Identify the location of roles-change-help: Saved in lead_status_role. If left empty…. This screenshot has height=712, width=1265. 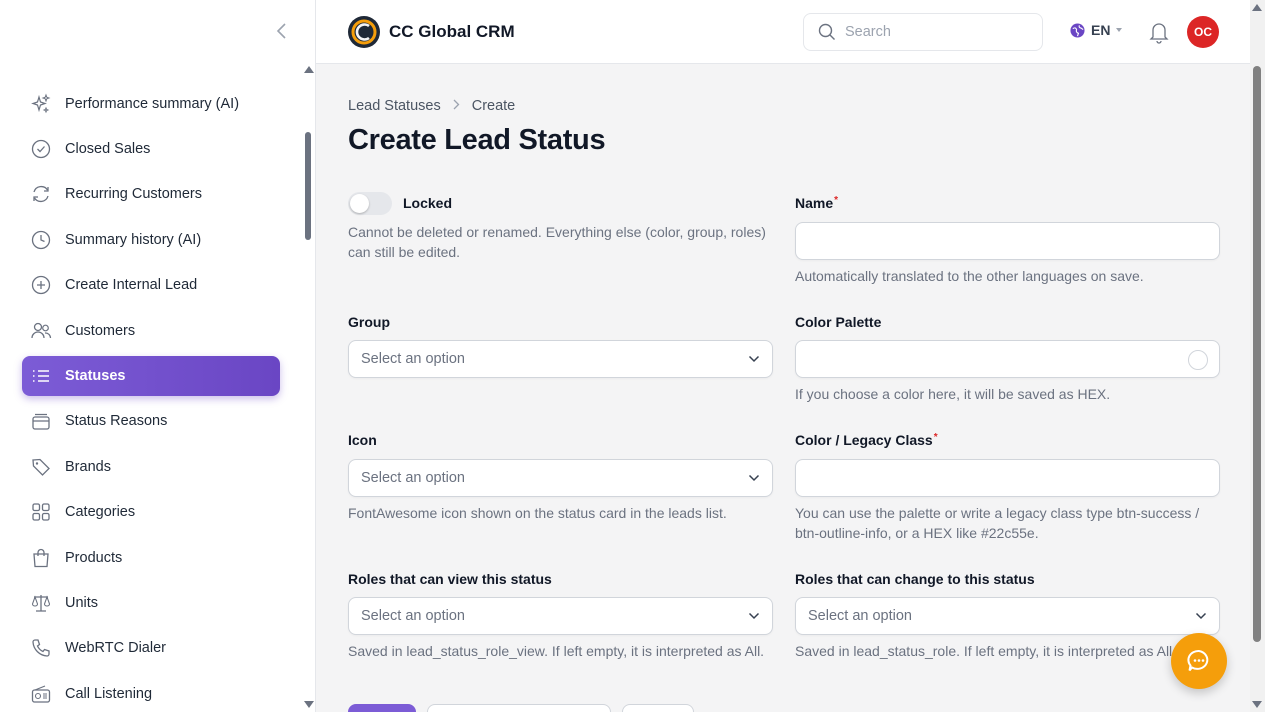
(986, 651).